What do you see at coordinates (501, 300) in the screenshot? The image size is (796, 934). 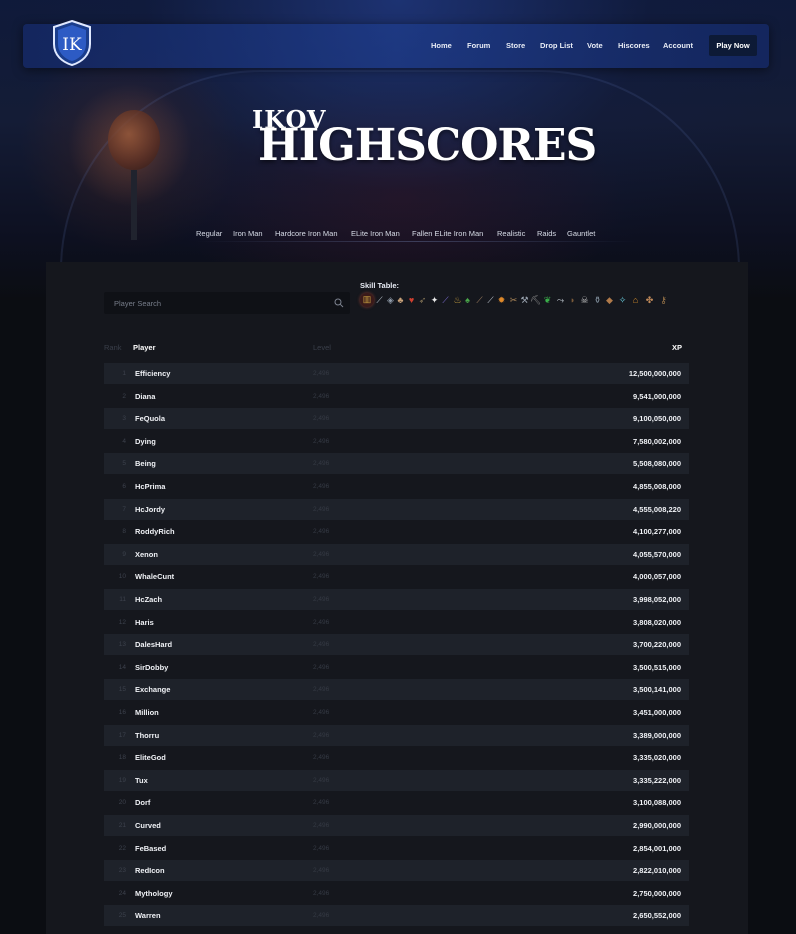 I see `firemaking-icon: ✹` at bounding box center [501, 300].